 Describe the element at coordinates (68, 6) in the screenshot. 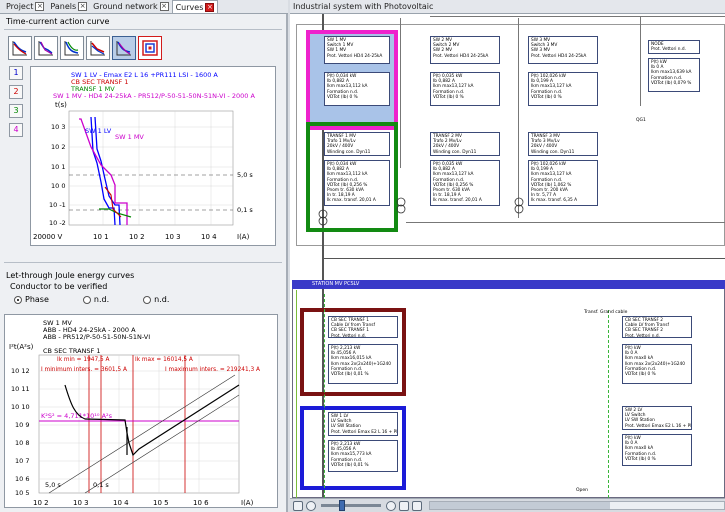

I see `tab-panels: Panels ×` at that location.